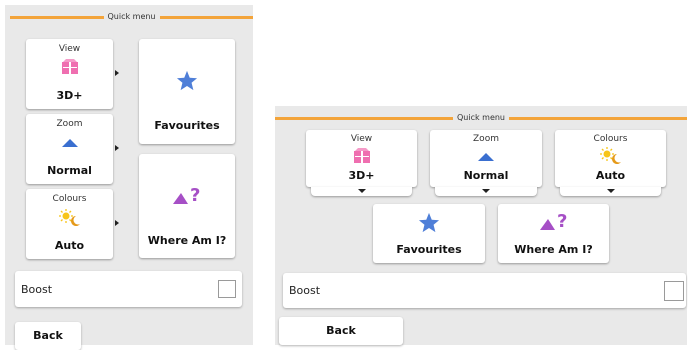 The image size is (688, 350). I want to click on zoom-dropdown-toggle, so click(486, 191).